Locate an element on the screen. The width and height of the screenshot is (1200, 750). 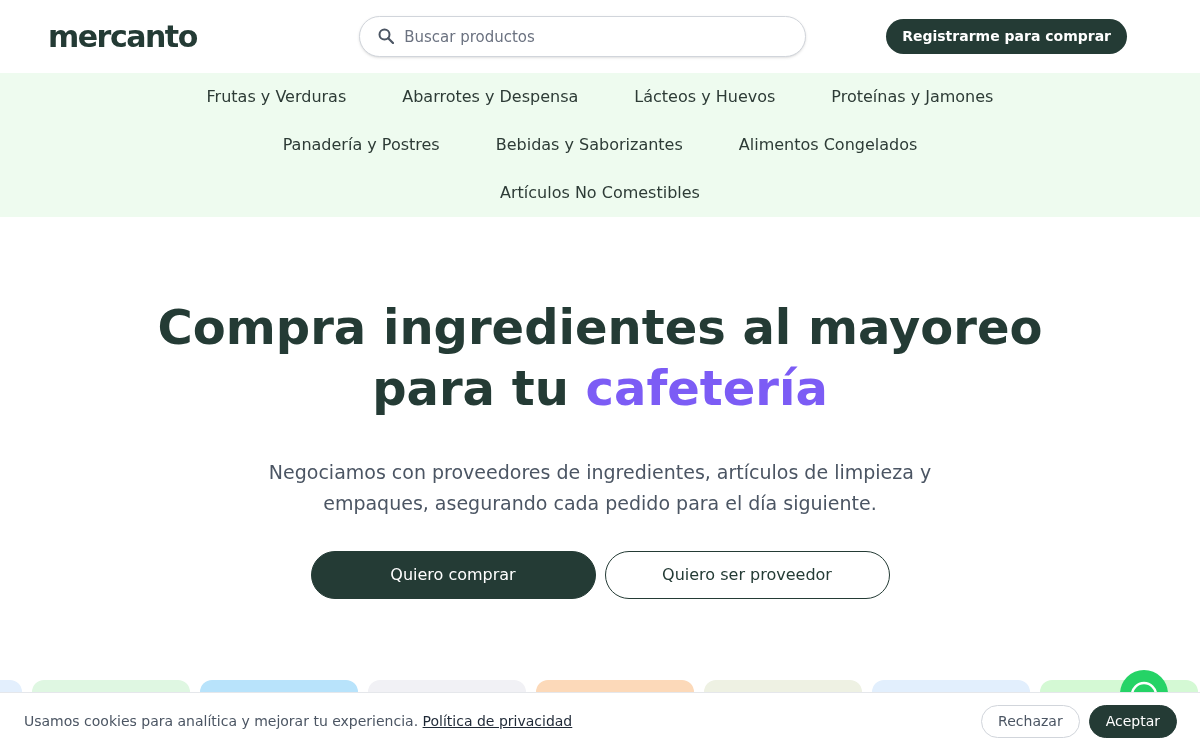
accept-button: Aceptar is located at coordinates (1132, 721).